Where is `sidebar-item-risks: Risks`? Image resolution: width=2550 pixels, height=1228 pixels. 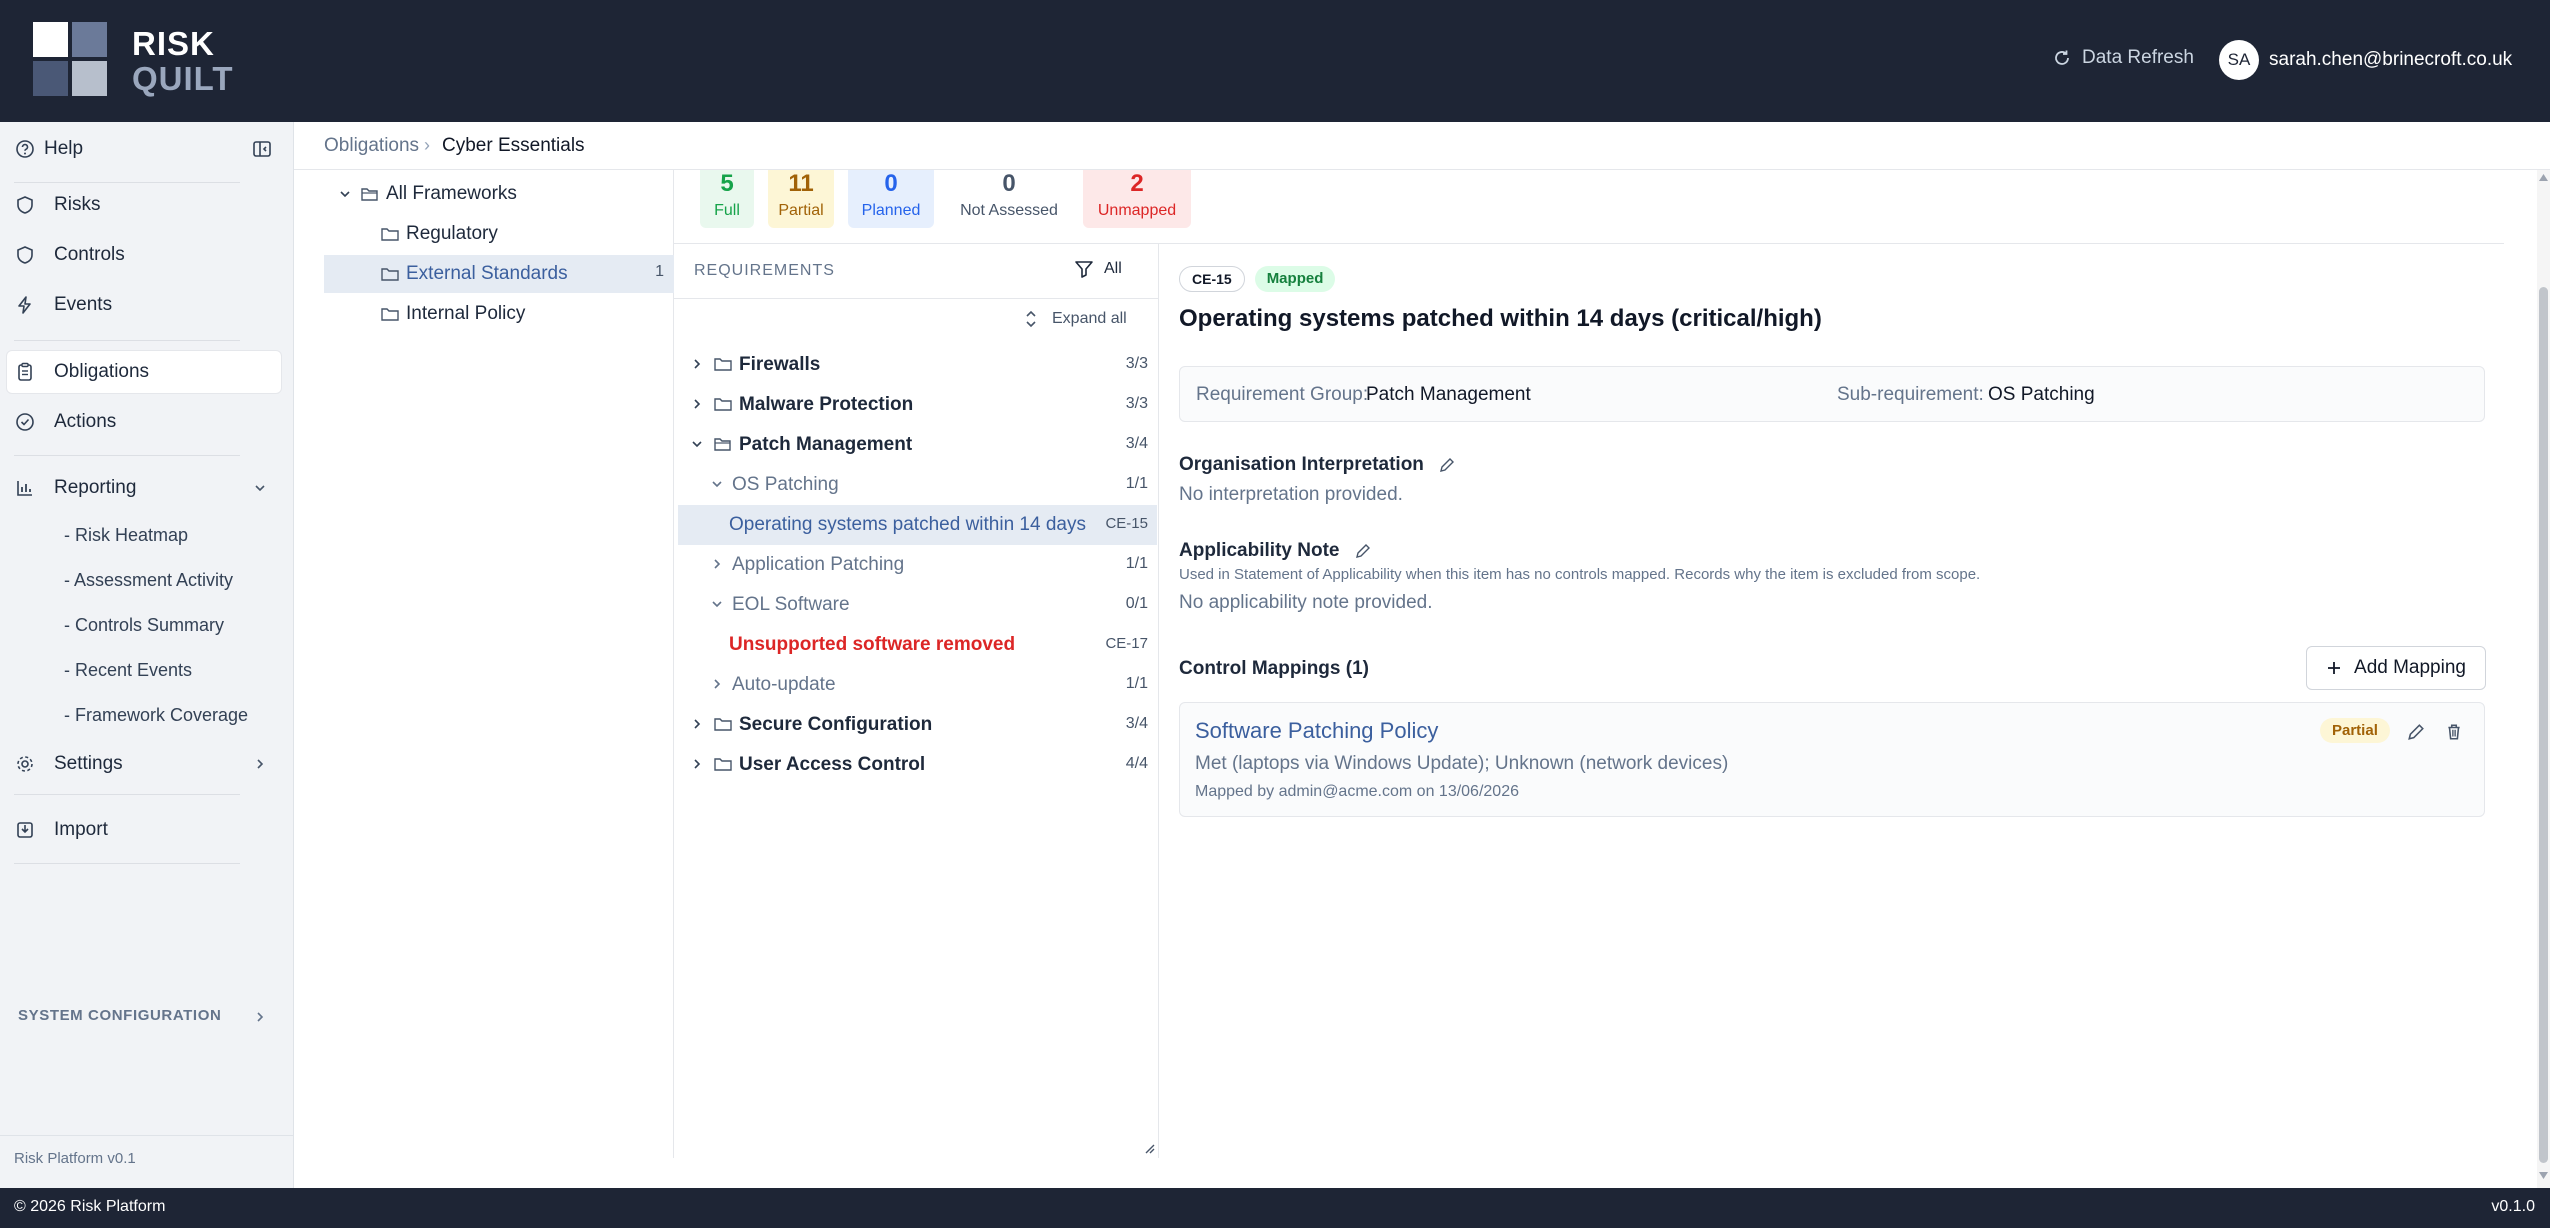 sidebar-item-risks: Risks is located at coordinates (147, 205).